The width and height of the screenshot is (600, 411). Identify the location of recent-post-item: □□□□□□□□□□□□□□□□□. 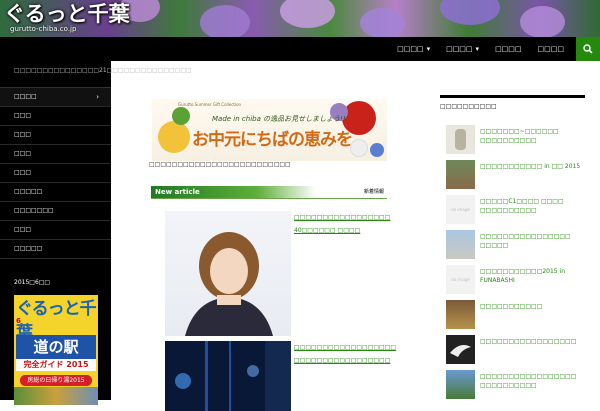
(521, 350).